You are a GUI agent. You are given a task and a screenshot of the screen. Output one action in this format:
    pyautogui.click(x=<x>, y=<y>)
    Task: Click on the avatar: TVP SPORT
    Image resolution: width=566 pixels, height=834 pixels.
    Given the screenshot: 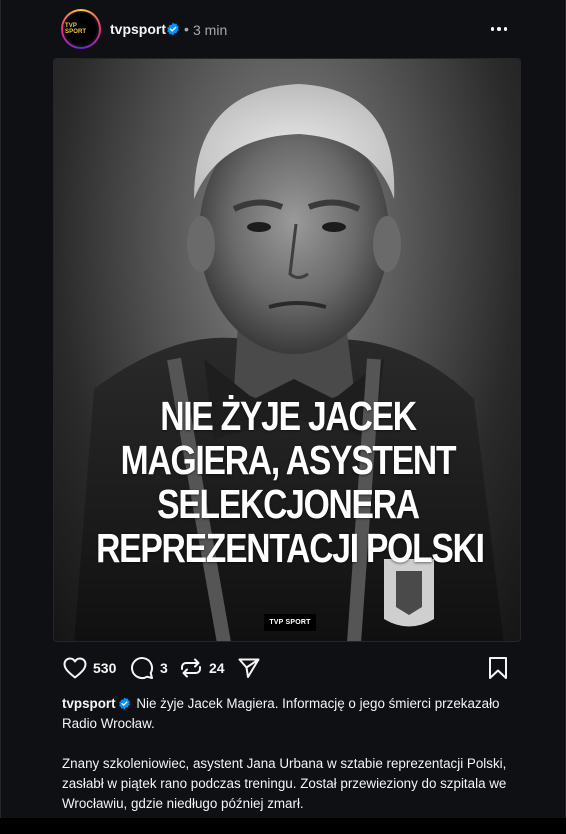 What is the action you would take?
    pyautogui.click(x=81, y=29)
    